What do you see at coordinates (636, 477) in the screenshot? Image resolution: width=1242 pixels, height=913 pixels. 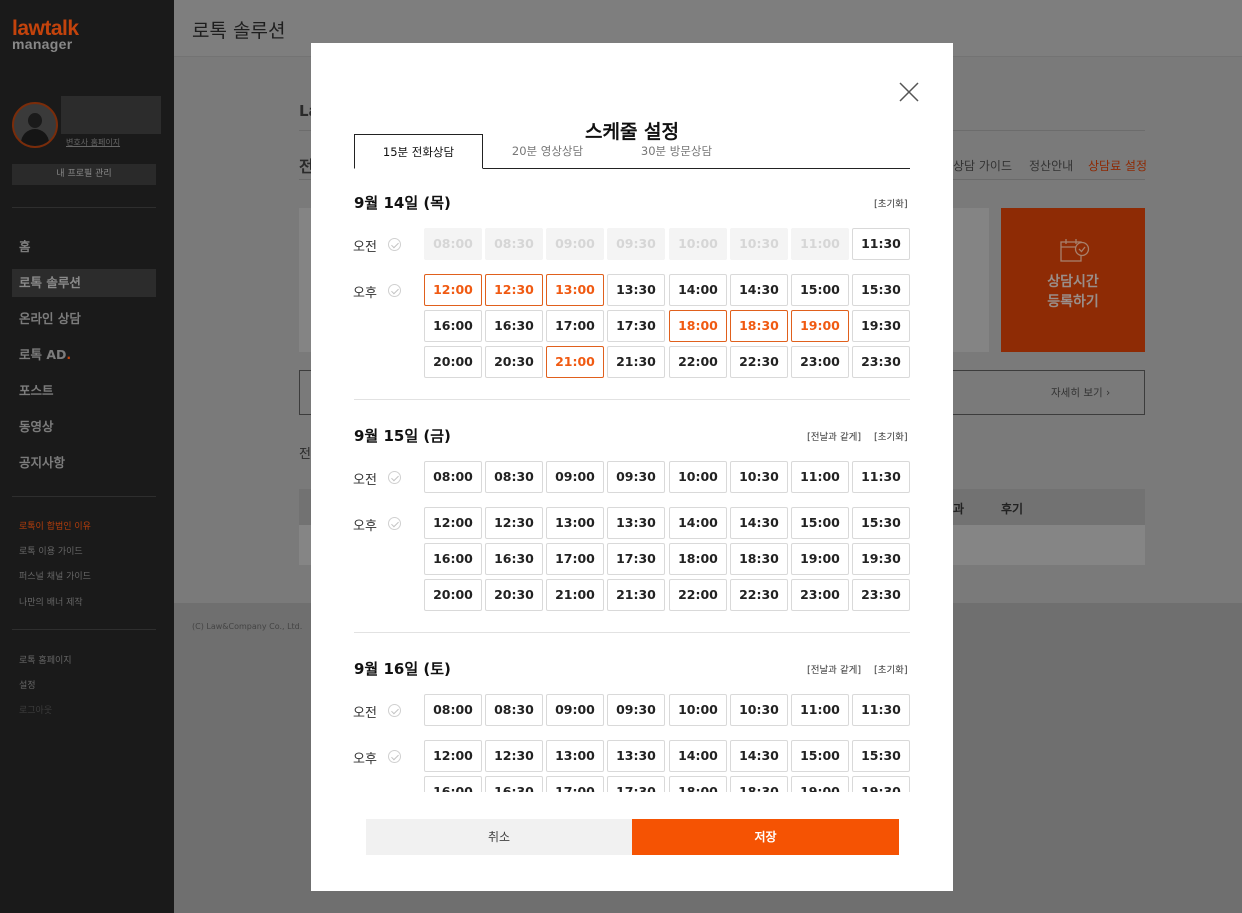 I see `time-slot: 09:30` at bounding box center [636, 477].